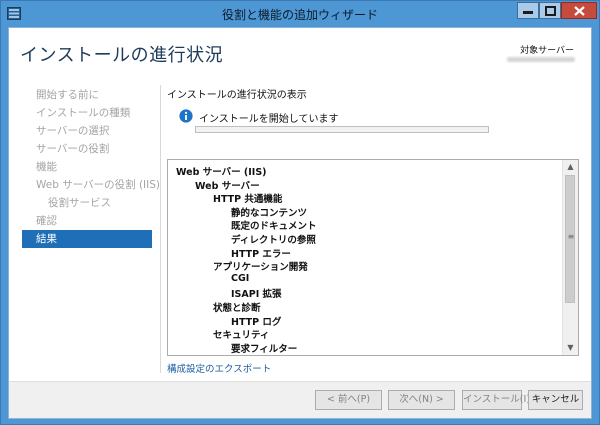  I want to click on target-server-label: 対象サーバー, so click(547, 51).